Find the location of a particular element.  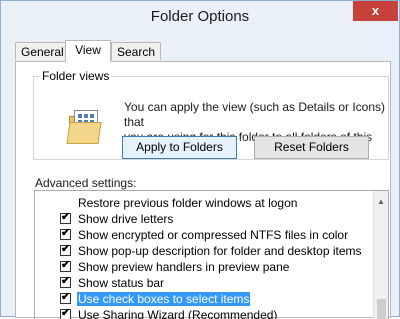

tab-view: View is located at coordinates (88, 51).